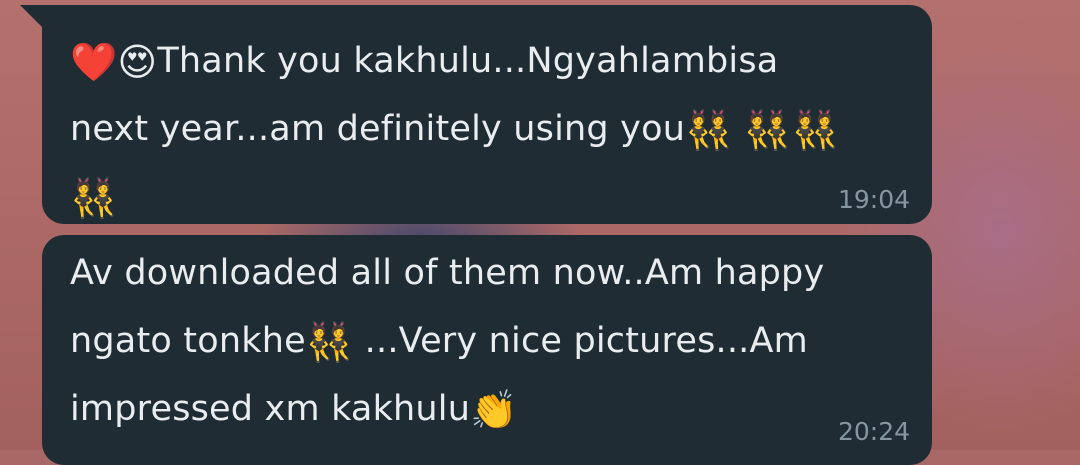  I want to click on message-line: ❤️😍Thank you kakhulu...Ngyahlambisa, so click(424, 61).